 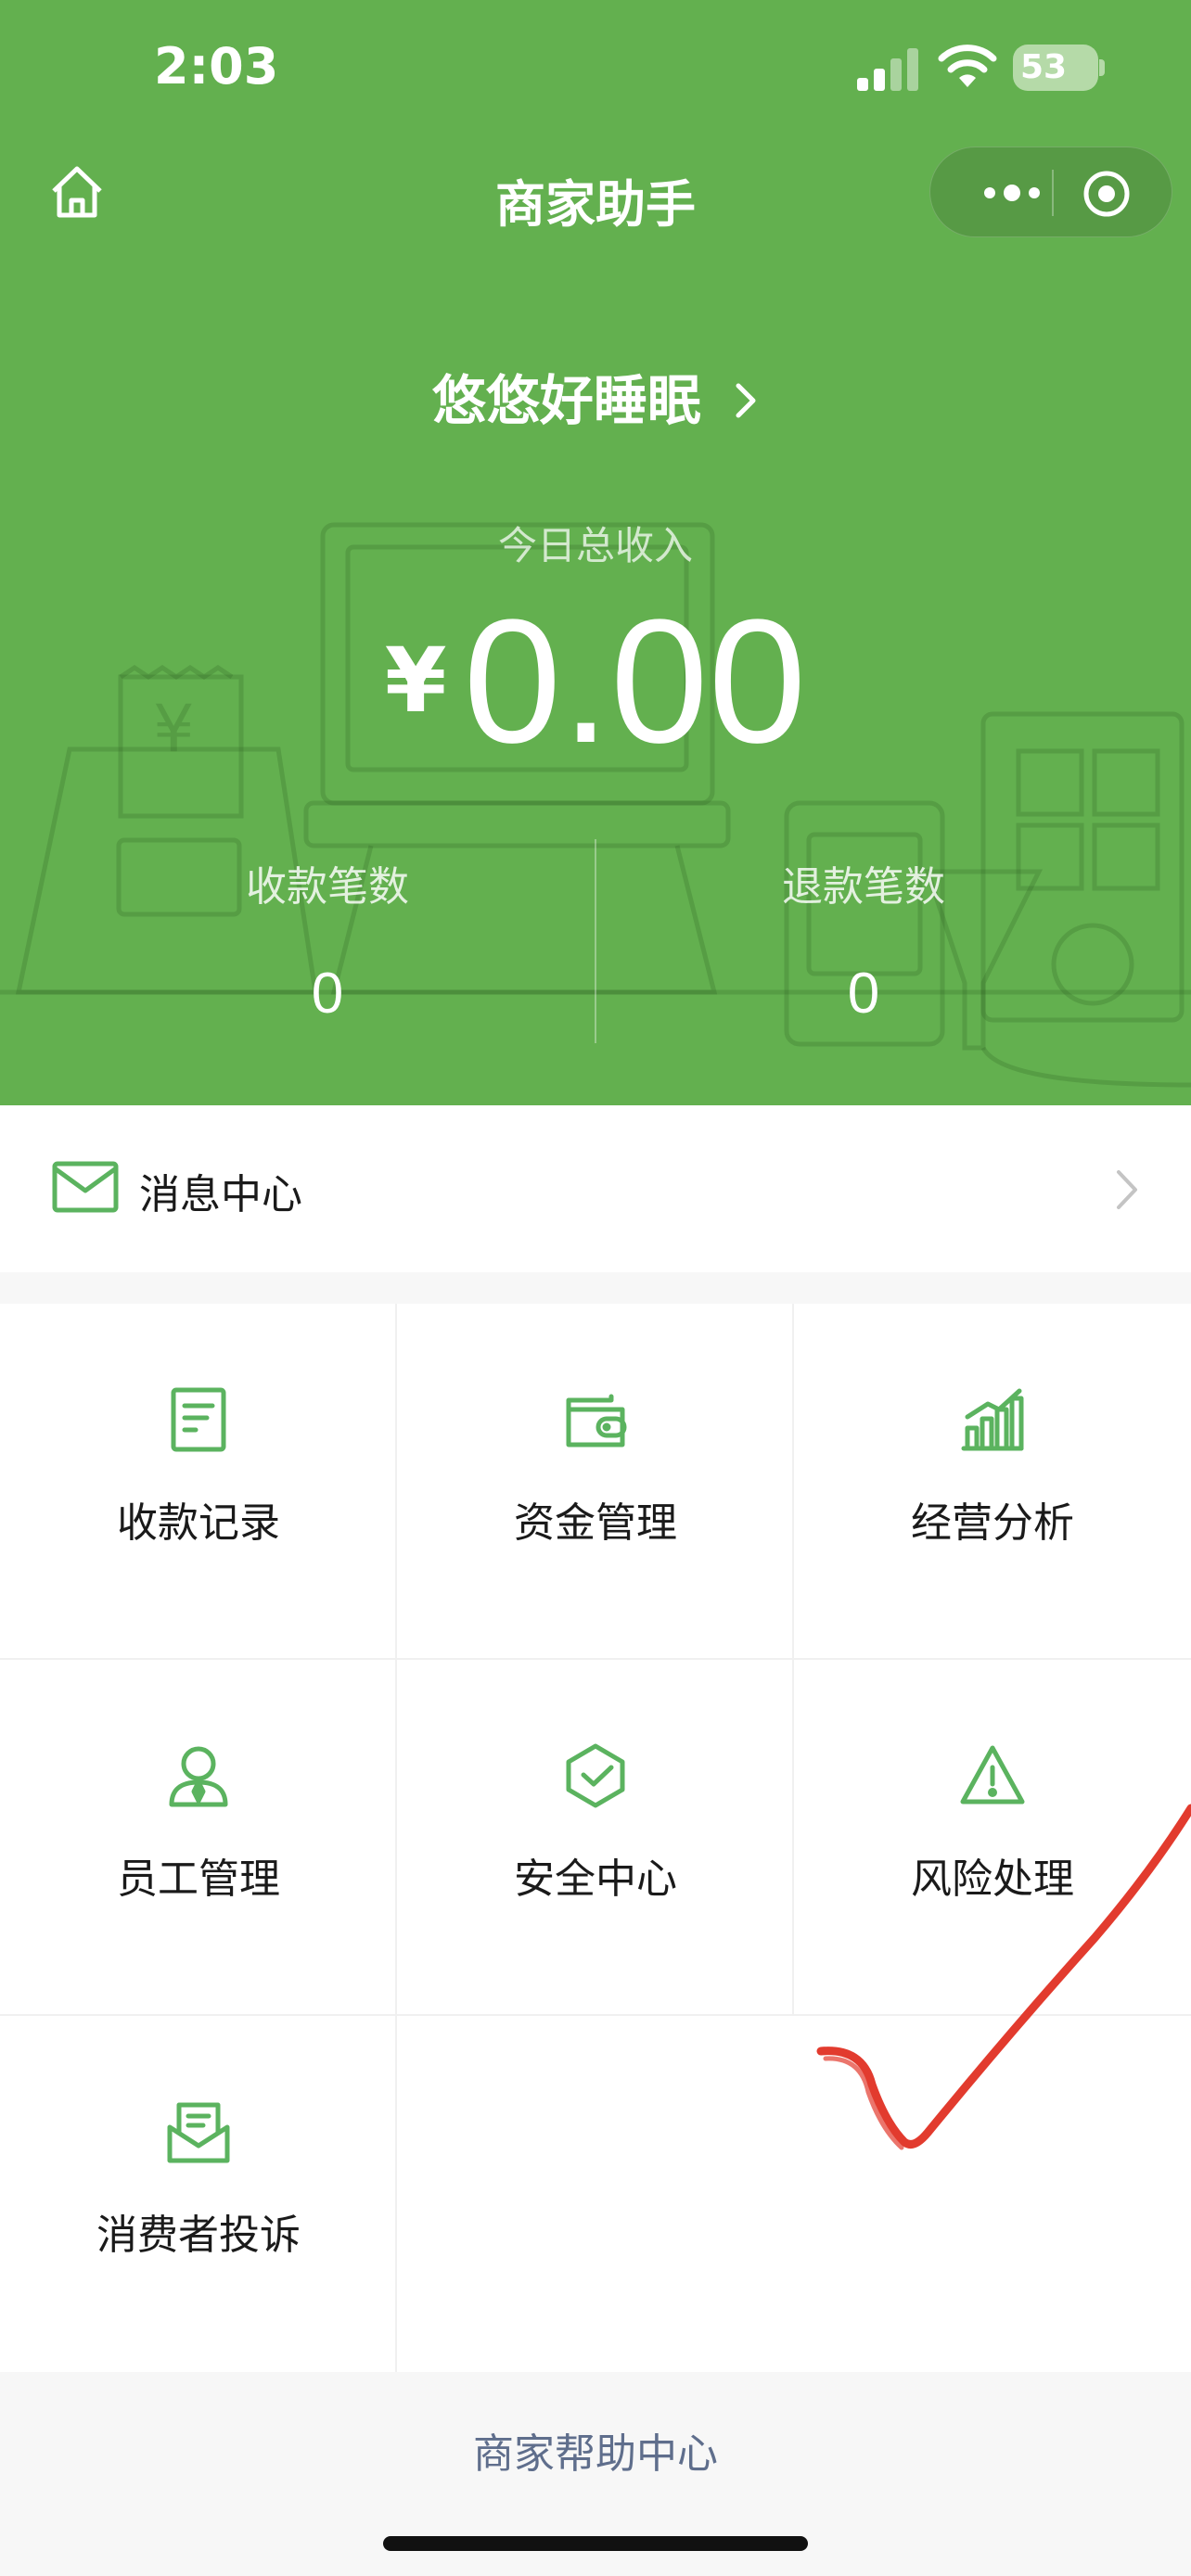 What do you see at coordinates (216, 66) in the screenshot?
I see `status-time: 2:03` at bounding box center [216, 66].